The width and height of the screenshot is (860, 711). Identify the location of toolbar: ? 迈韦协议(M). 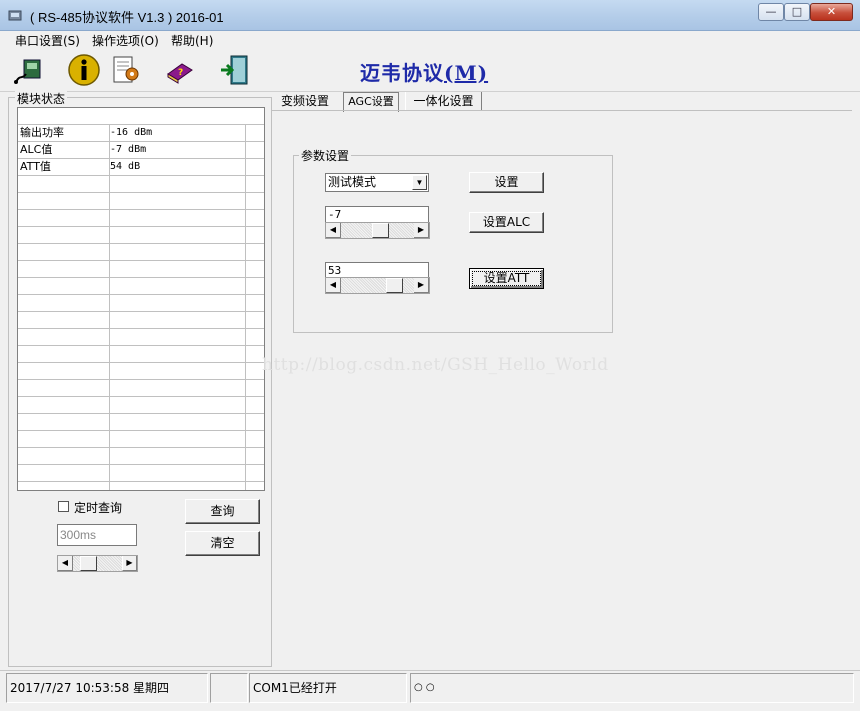
(430, 70).